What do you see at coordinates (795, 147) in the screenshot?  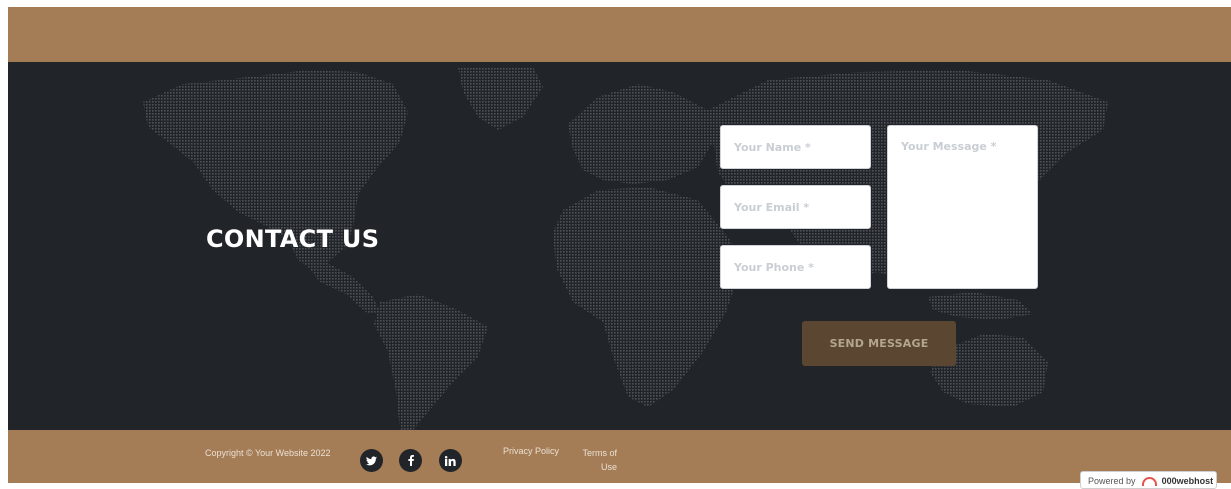 I see `name-field` at bounding box center [795, 147].